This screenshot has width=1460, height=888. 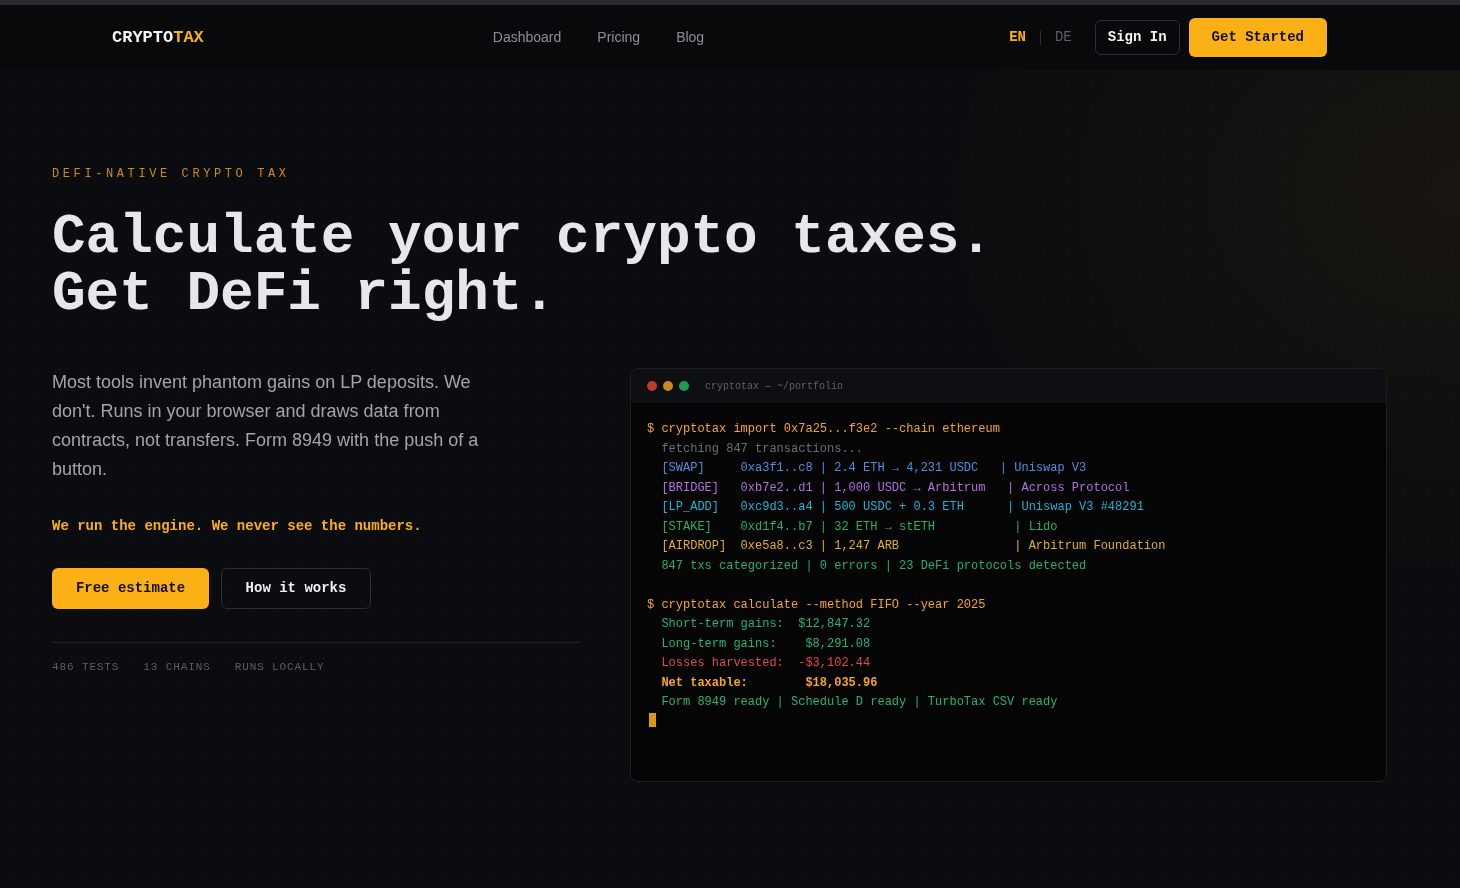 What do you see at coordinates (1017, 37) in the screenshot?
I see `language-option: EN` at bounding box center [1017, 37].